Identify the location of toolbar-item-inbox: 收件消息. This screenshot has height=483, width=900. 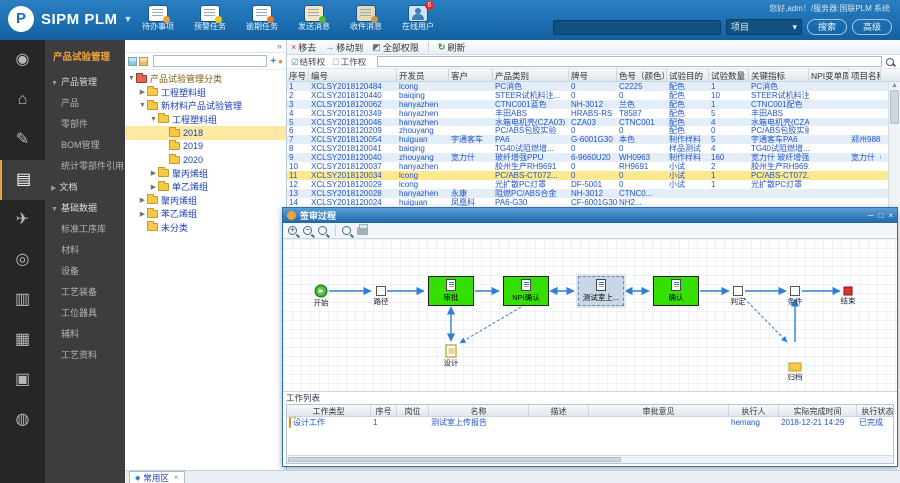
(366, 18).